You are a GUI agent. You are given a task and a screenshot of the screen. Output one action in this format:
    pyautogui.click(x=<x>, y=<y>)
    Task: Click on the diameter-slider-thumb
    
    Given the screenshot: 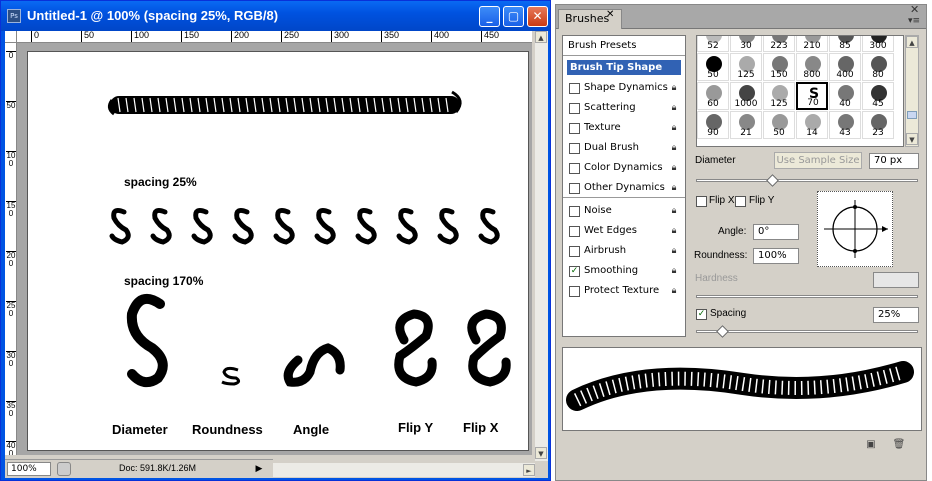 What is the action you would take?
    pyautogui.click(x=772, y=180)
    